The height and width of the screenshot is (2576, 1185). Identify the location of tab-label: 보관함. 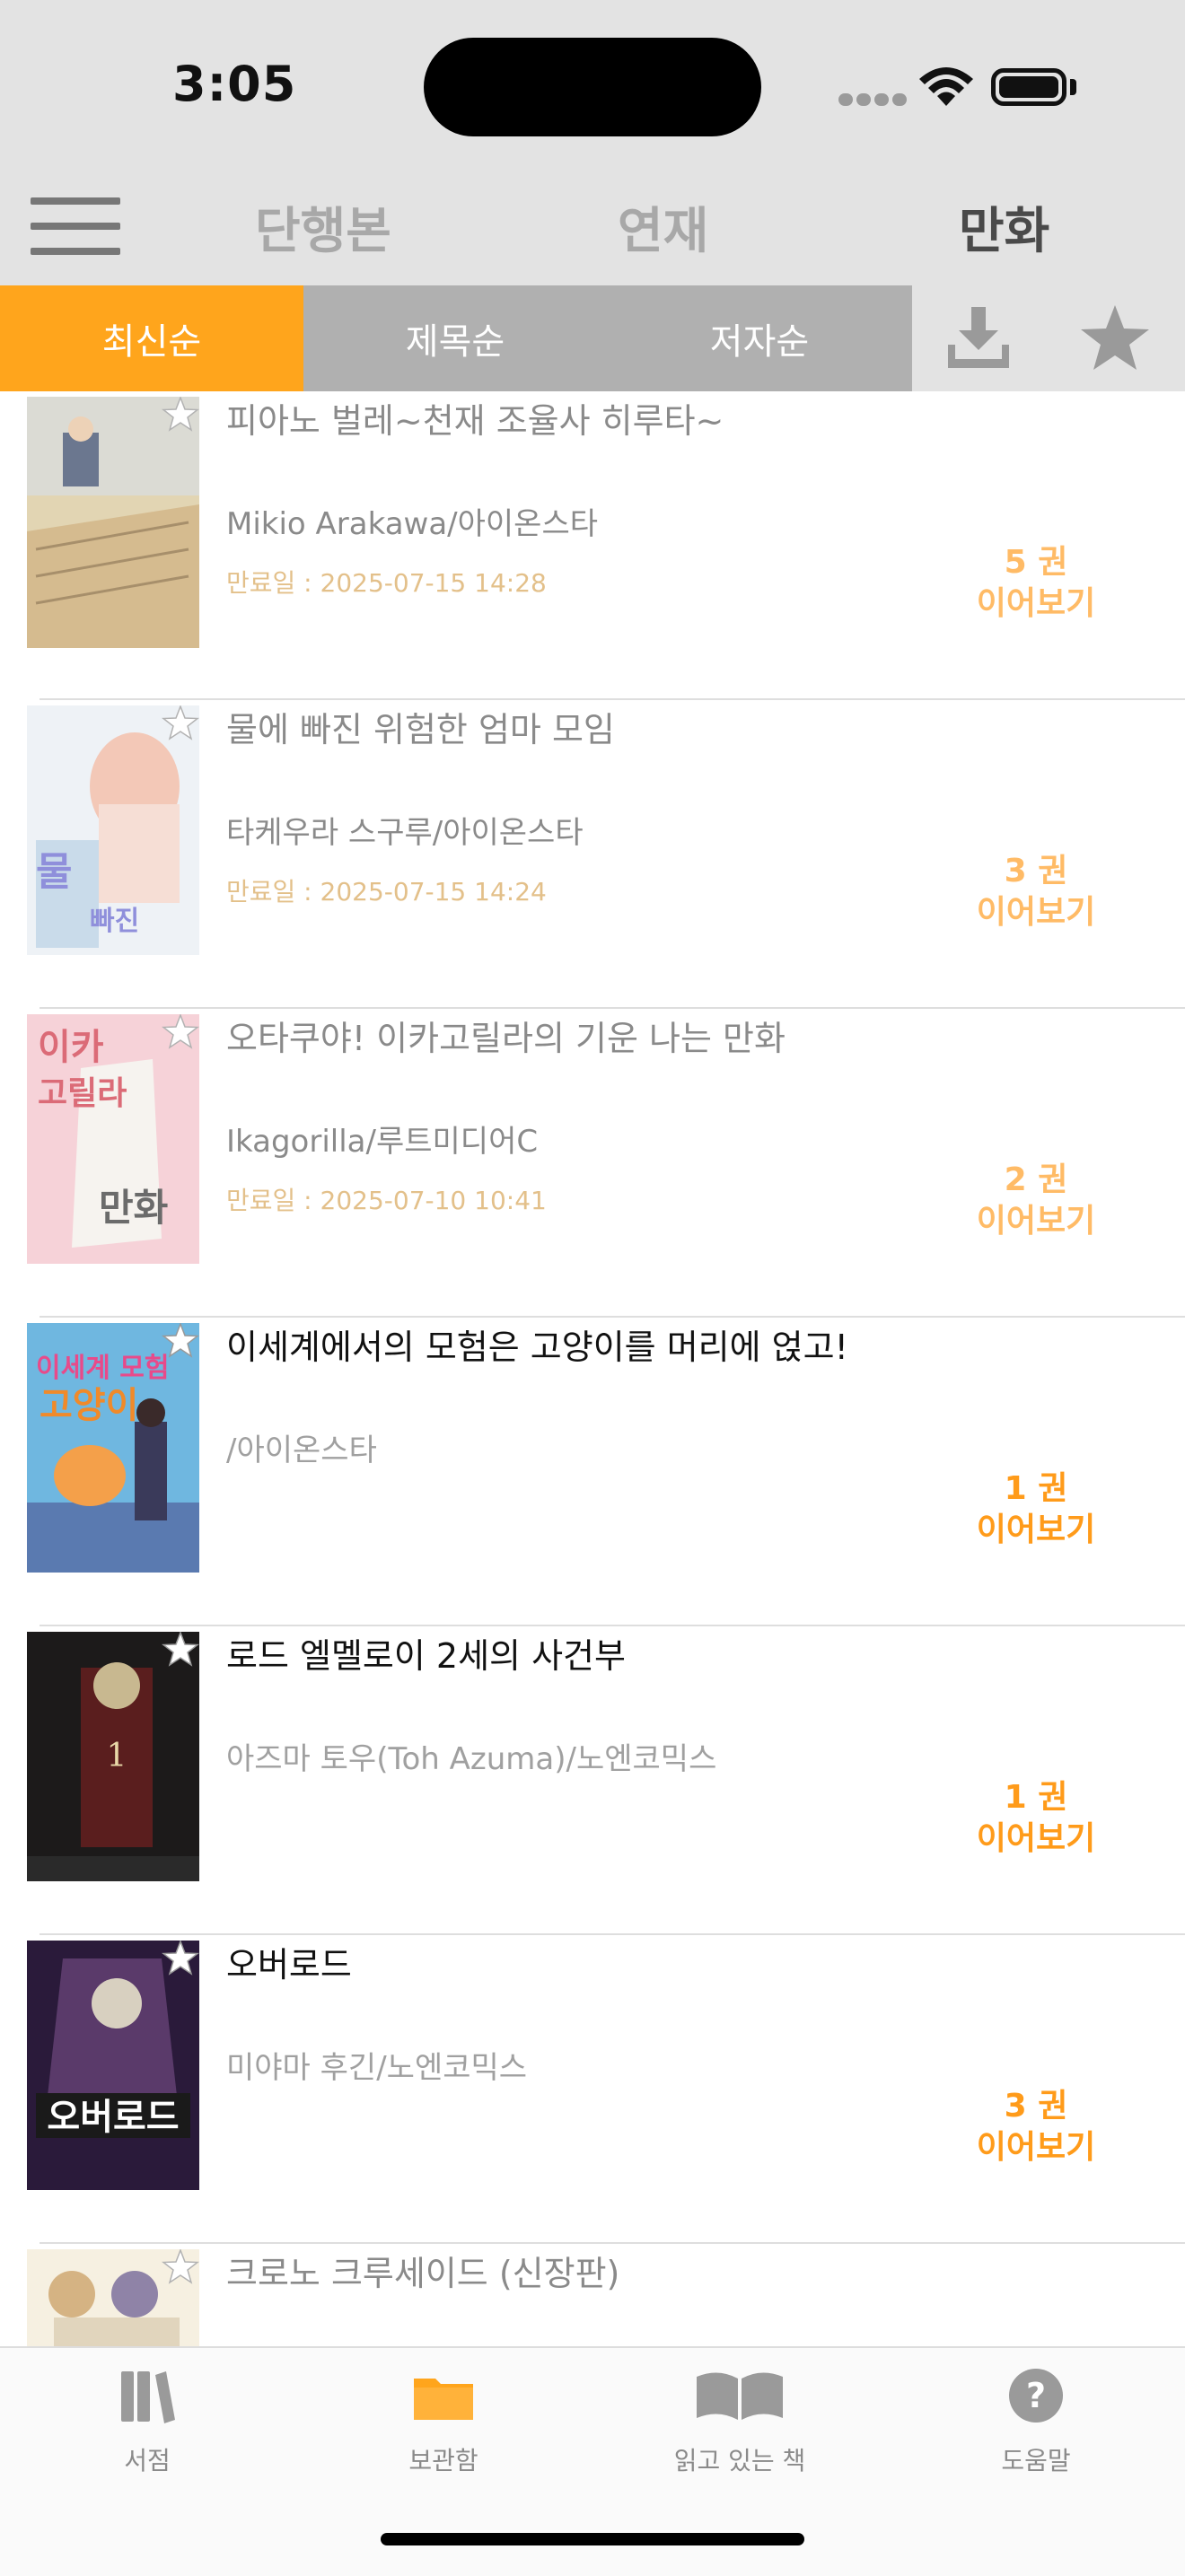
(443, 2460).